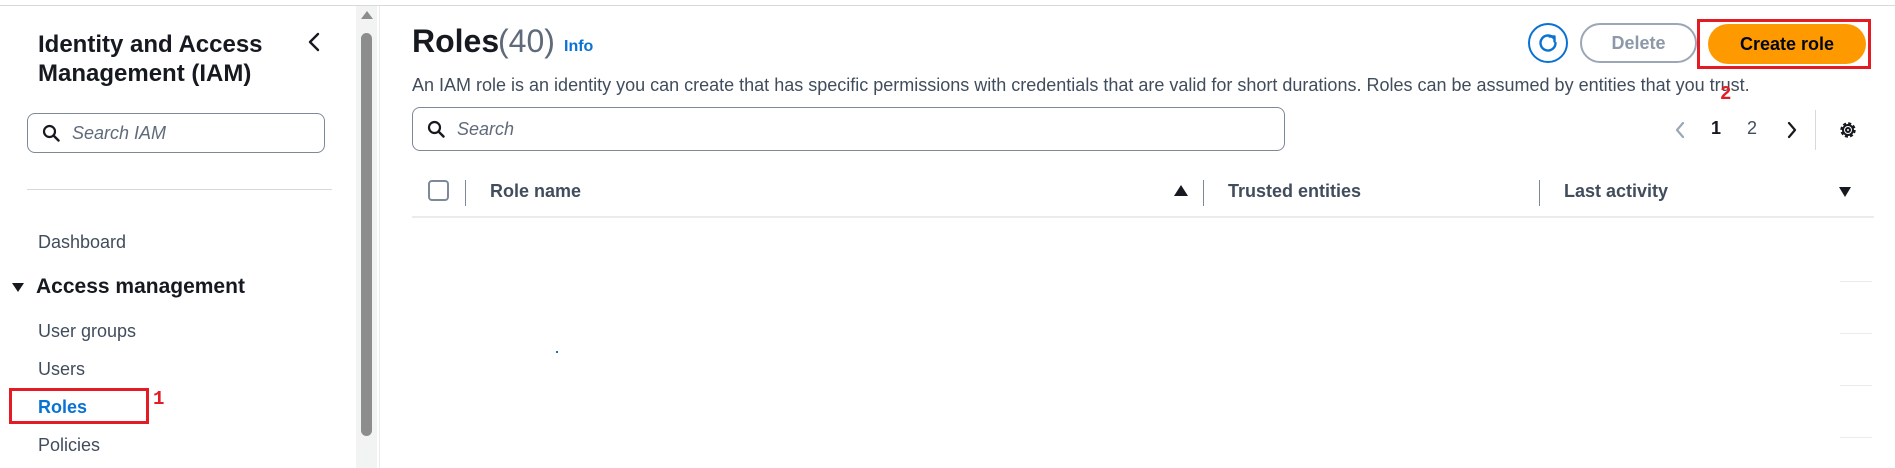 This screenshot has height=468, width=1895. I want to click on roles-search-input, so click(847, 129).